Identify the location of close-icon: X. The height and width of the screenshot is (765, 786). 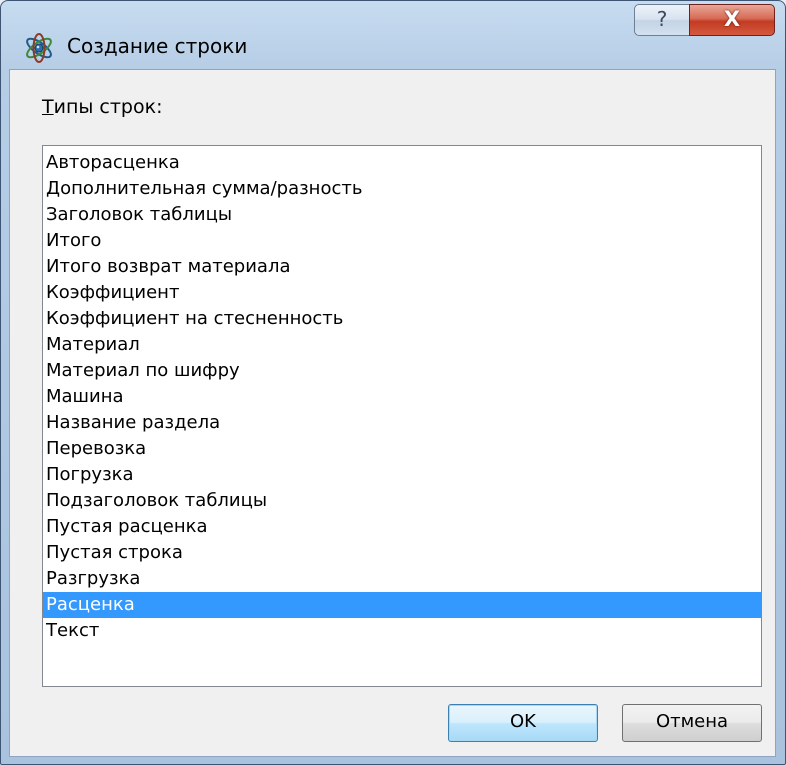
(732, 19).